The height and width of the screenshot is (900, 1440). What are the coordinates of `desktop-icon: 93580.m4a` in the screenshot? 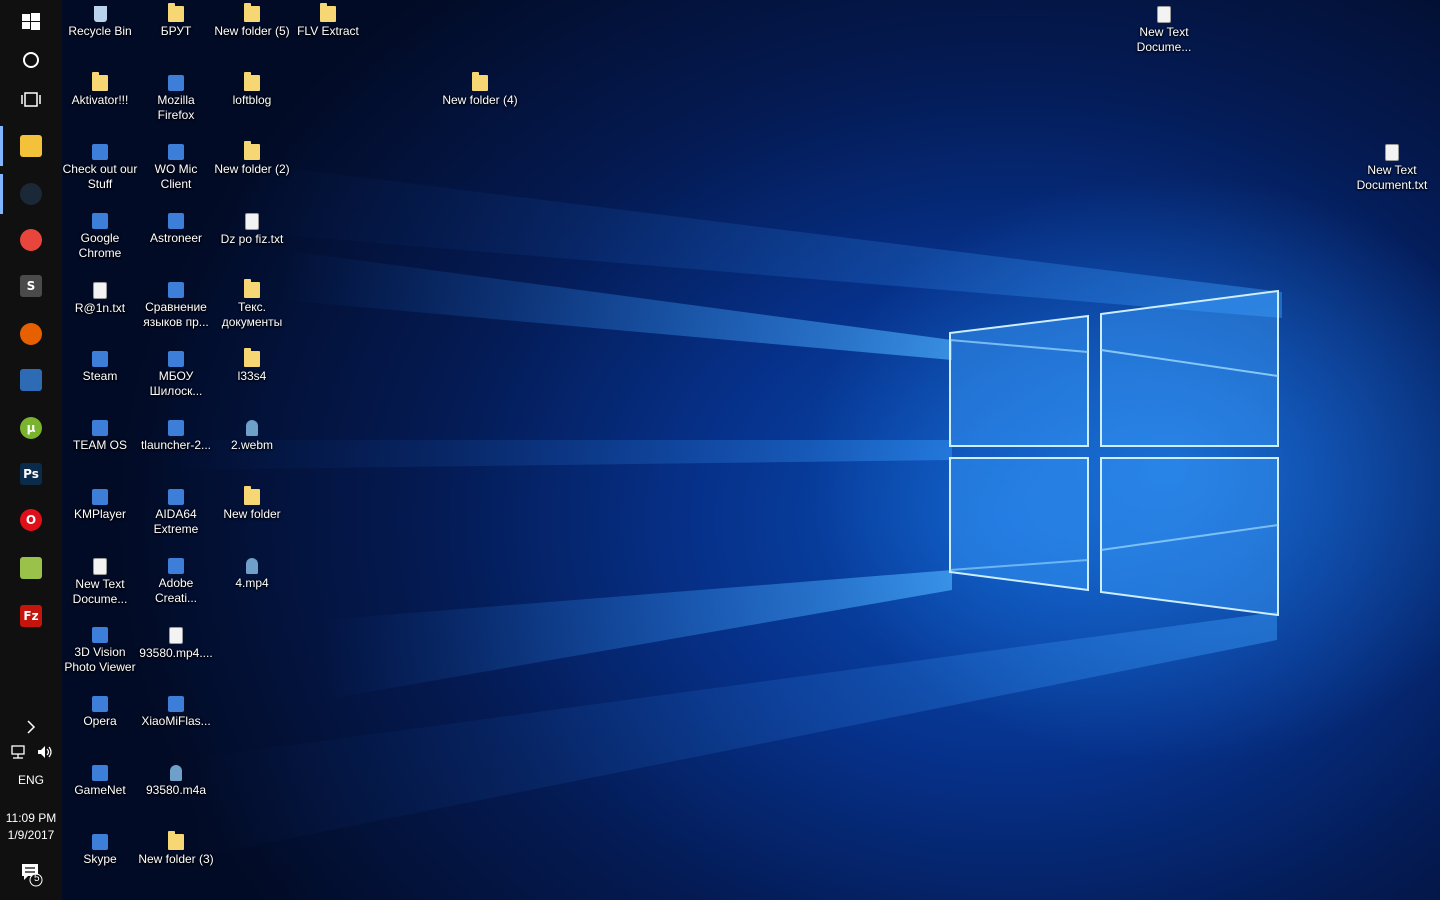 It's located at (176, 781).